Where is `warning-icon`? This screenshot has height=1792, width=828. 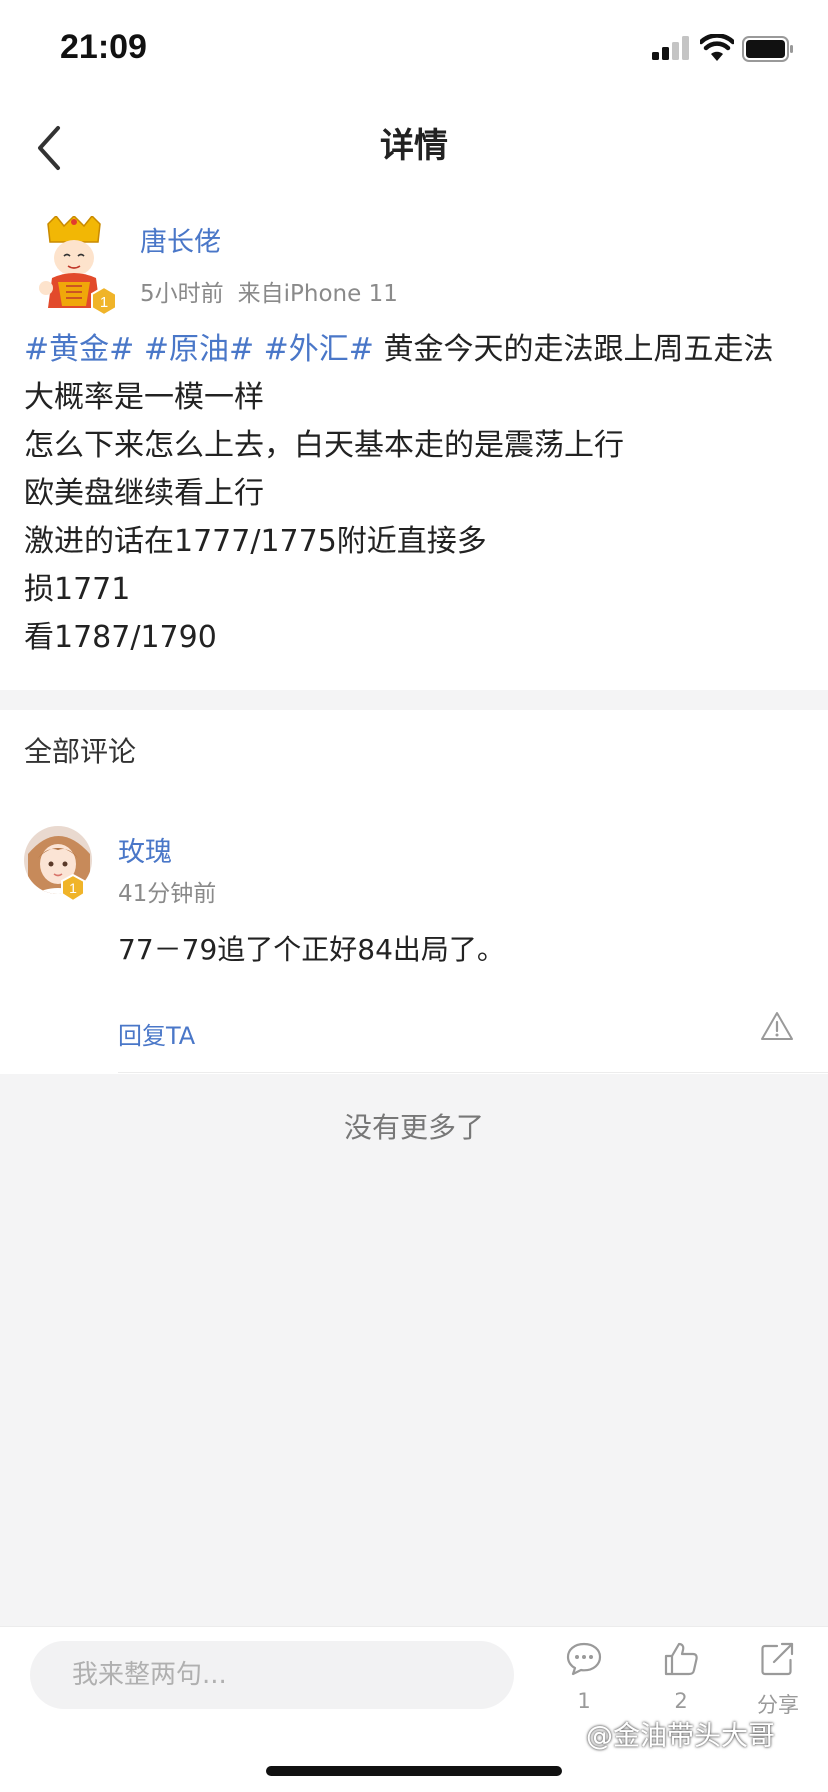
warning-icon is located at coordinates (777, 1026).